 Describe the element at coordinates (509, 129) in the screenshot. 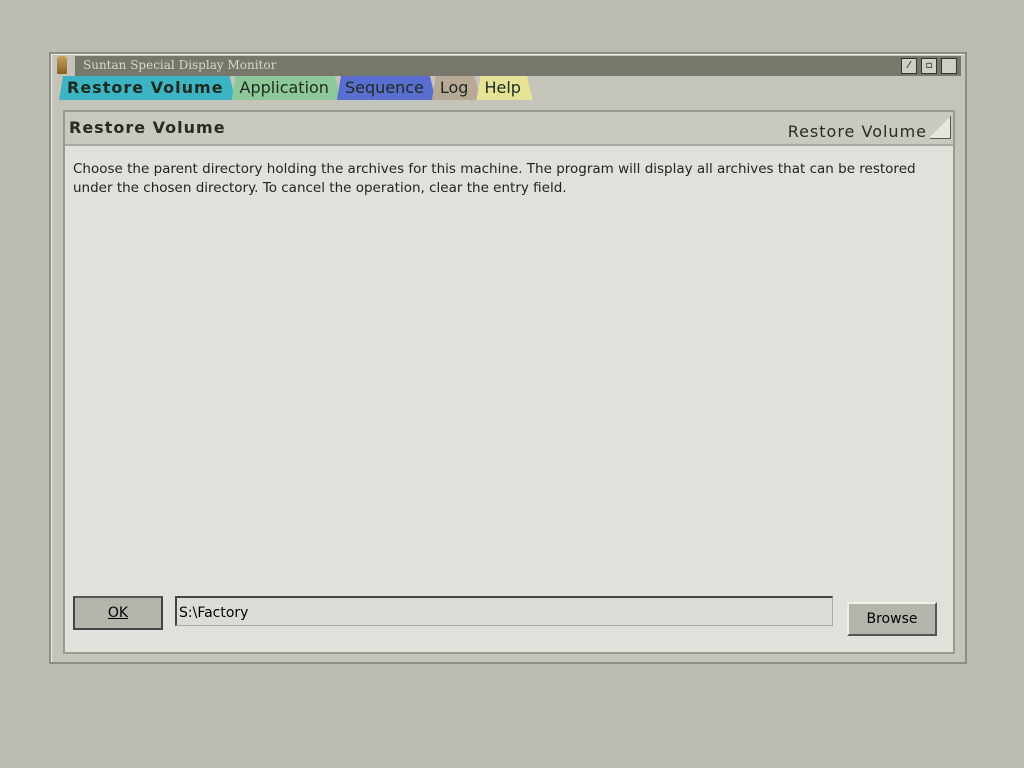

I see `panel-header: Restore Volume Restore Volume` at that location.